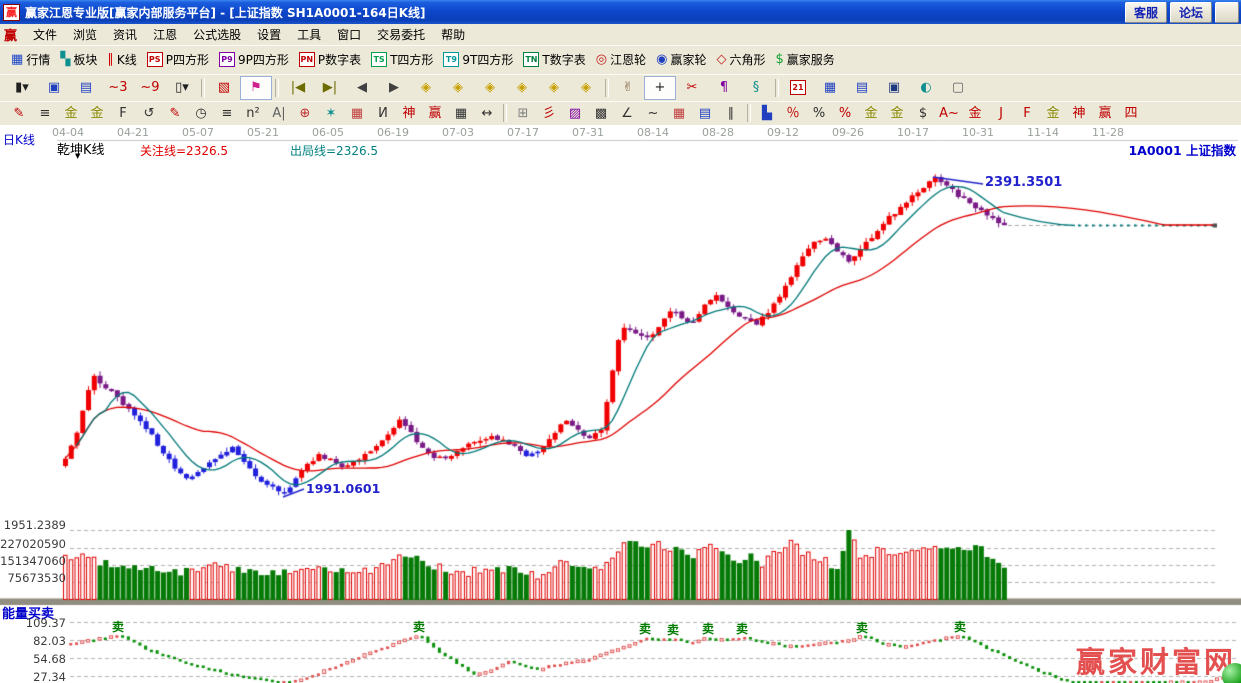 The width and height of the screenshot is (1241, 683). What do you see at coordinates (958, 88) in the screenshot?
I see `remote-service-button: ▢` at bounding box center [958, 88].